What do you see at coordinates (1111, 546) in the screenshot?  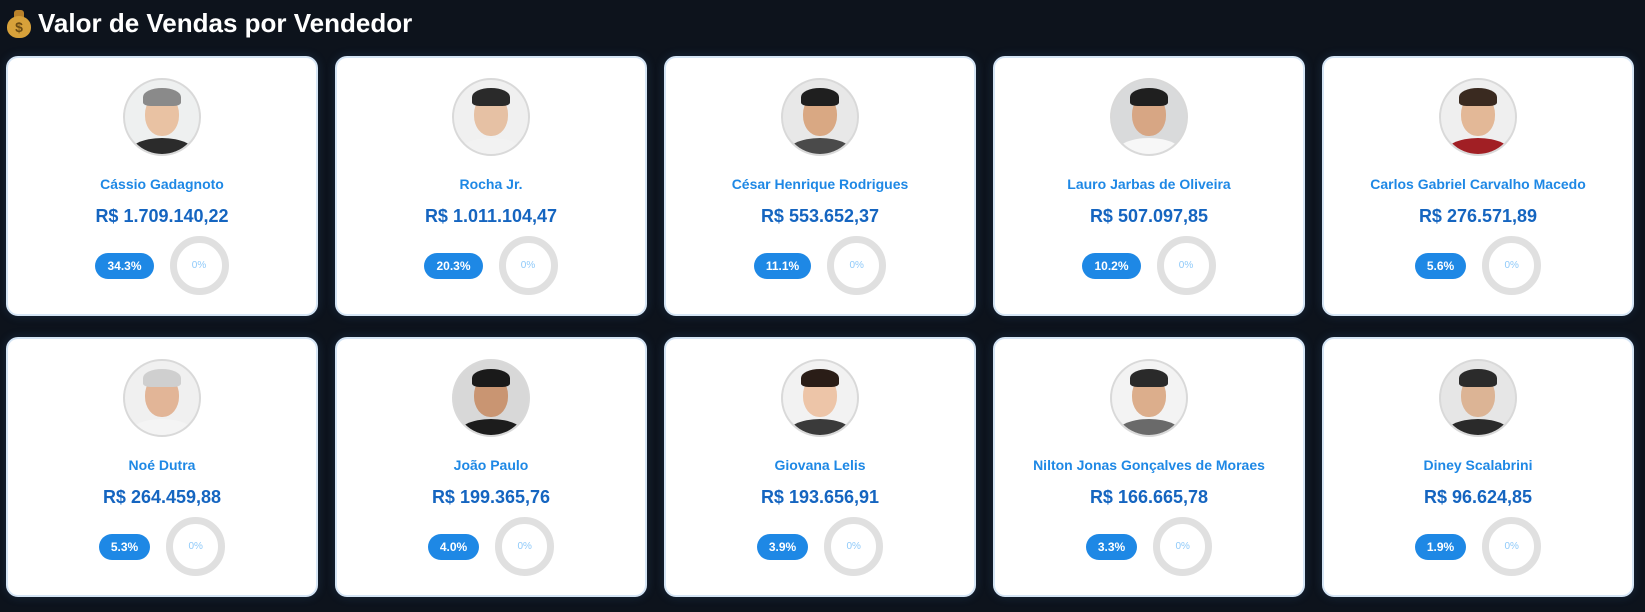 I see `share-badge: 3.3%` at bounding box center [1111, 546].